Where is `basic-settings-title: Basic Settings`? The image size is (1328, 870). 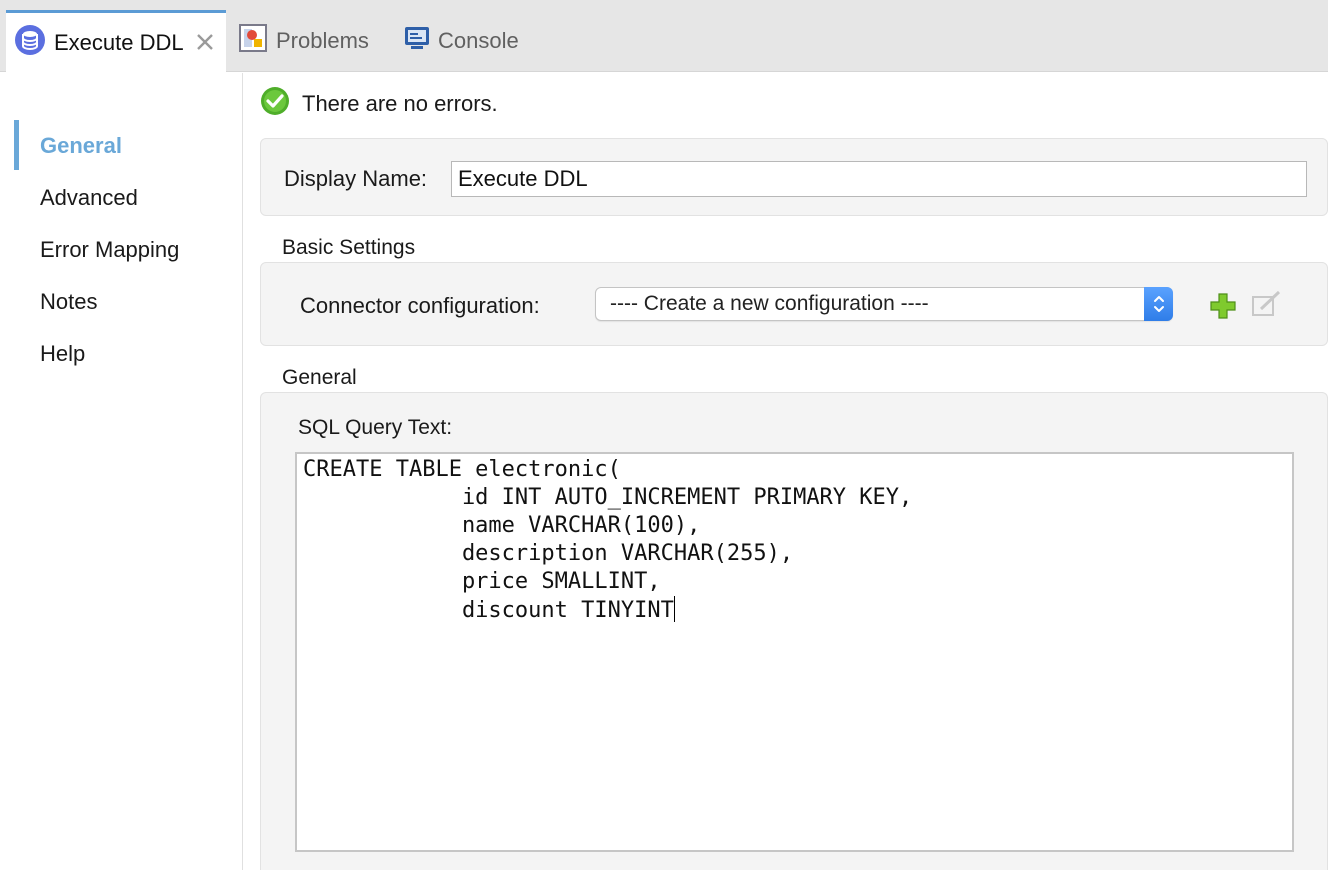
basic-settings-title: Basic Settings is located at coordinates (349, 247).